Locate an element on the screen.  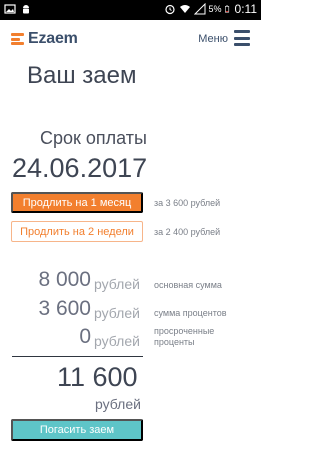
due-date-value: 24.06.2017 is located at coordinates (80, 168).